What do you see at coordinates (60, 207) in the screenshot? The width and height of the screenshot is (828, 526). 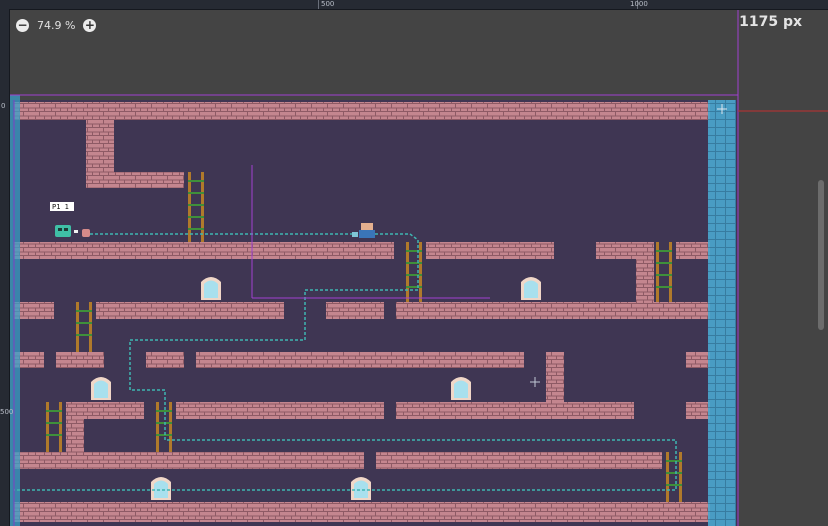 I see `player-label: P1 1` at bounding box center [60, 207].